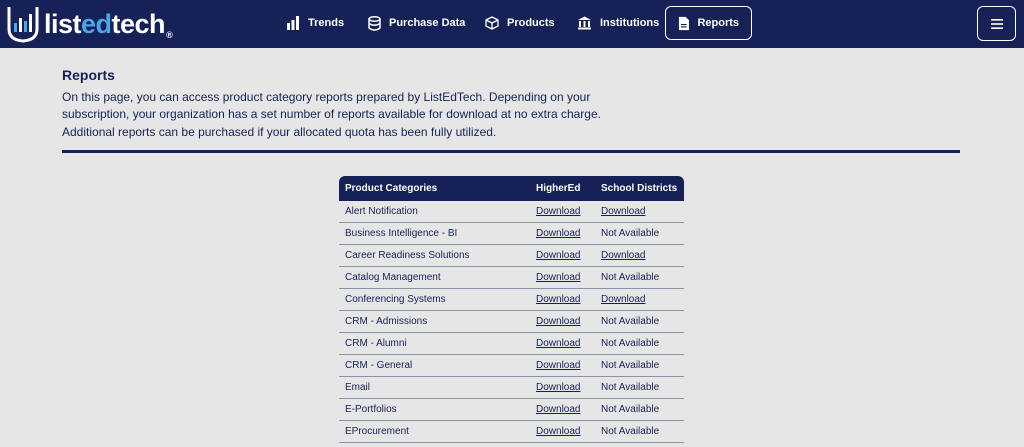 Image resolution: width=1024 pixels, height=447 pixels. What do you see at coordinates (371, 409) in the screenshot?
I see `category-name: E-Portfolios` at bounding box center [371, 409].